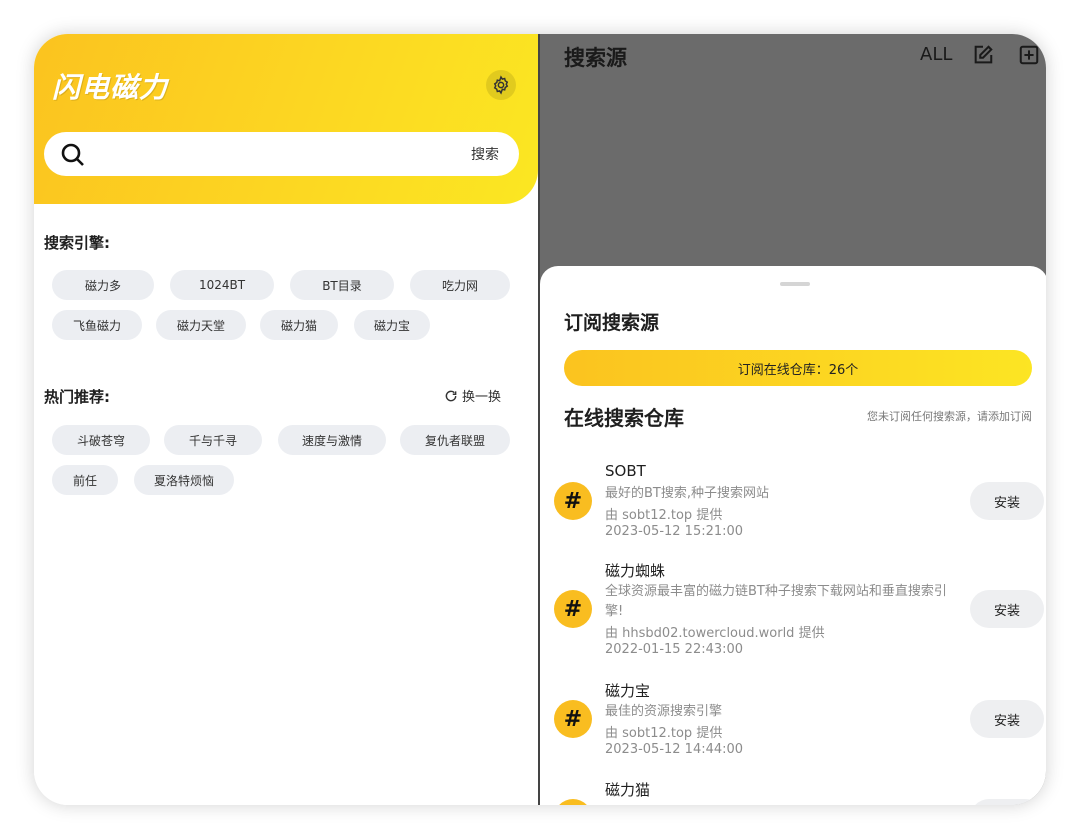 This screenshot has width=1080, height=839. I want to click on repo-name: 磁力蜘蛛, so click(635, 571).